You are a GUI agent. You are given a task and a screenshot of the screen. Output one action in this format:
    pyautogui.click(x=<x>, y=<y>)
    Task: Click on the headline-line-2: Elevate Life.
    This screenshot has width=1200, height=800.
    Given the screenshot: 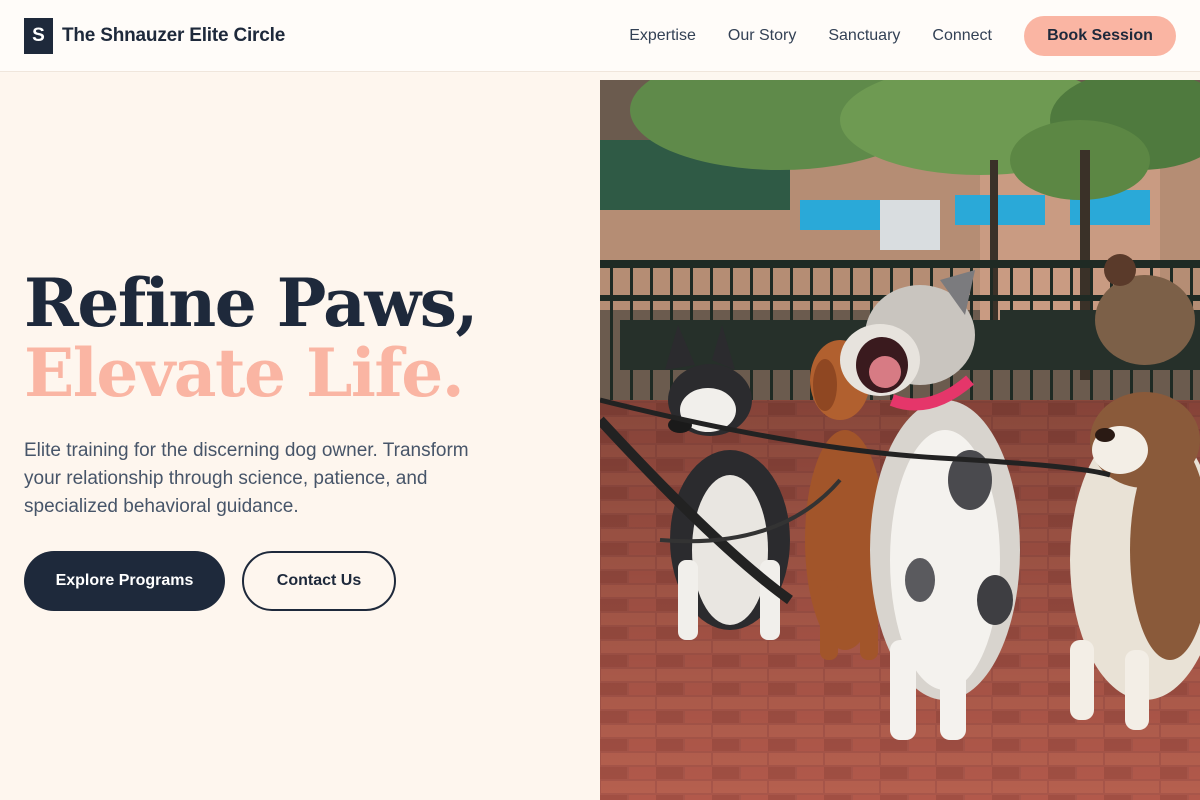 What is the action you would take?
    pyautogui.click(x=244, y=373)
    